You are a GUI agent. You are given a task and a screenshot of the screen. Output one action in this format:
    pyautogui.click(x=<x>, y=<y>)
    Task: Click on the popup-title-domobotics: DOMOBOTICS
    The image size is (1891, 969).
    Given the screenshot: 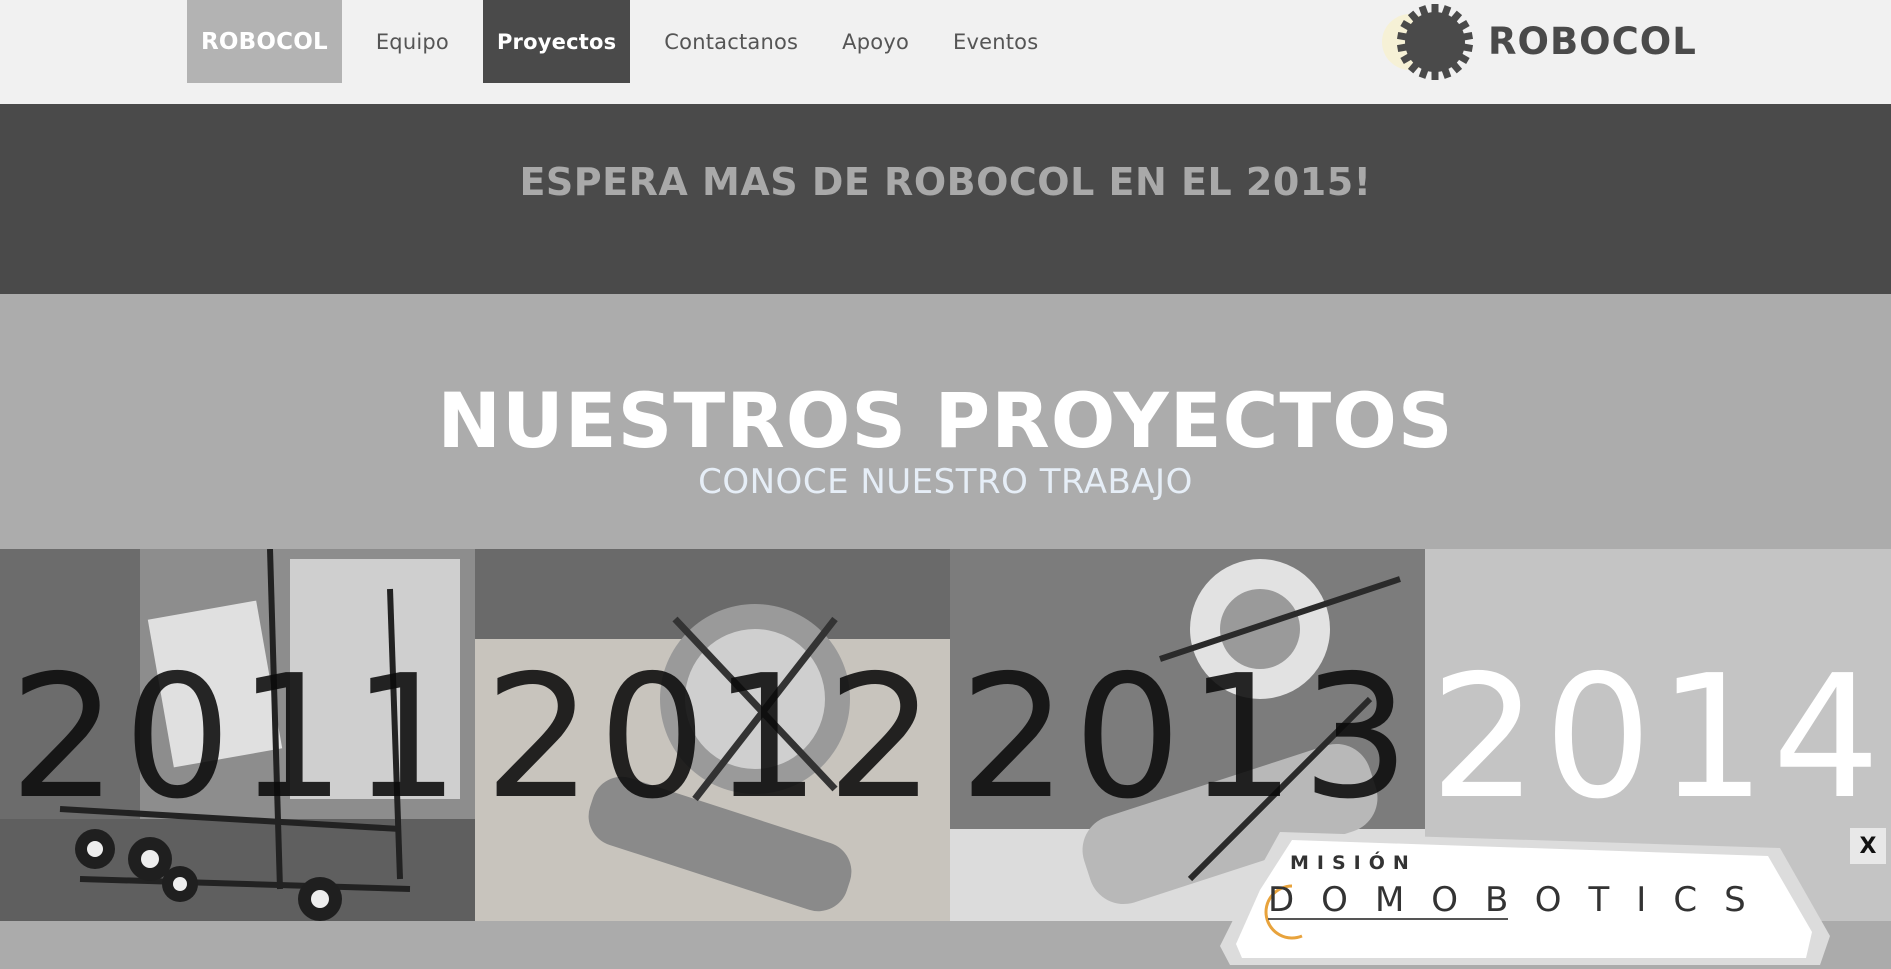 What is the action you would take?
    pyautogui.click(x=1520, y=900)
    